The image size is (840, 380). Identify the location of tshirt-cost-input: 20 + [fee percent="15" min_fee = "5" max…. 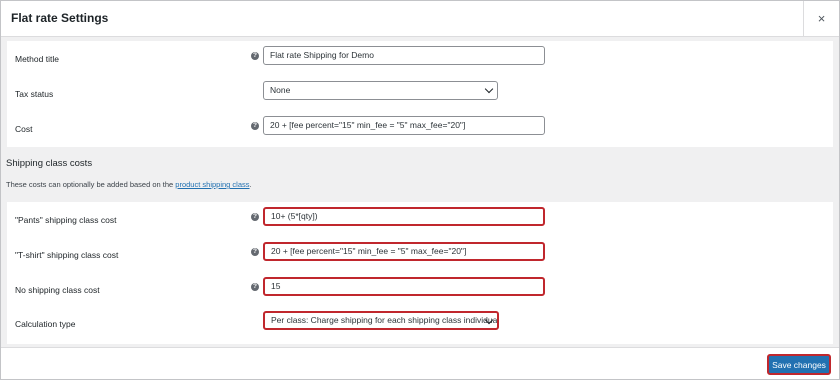
(404, 251).